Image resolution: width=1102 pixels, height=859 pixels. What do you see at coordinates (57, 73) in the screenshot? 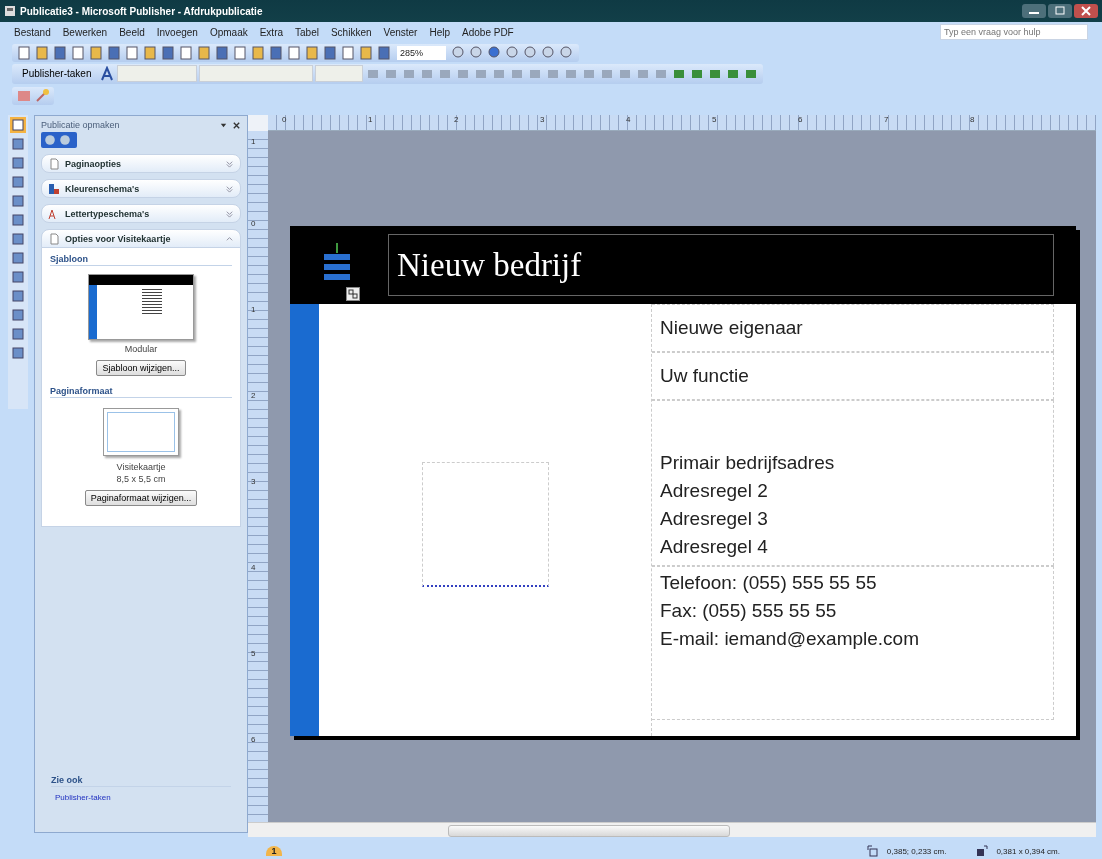
I see `publisher-tasks-button: Publisher-taken` at bounding box center [57, 73].